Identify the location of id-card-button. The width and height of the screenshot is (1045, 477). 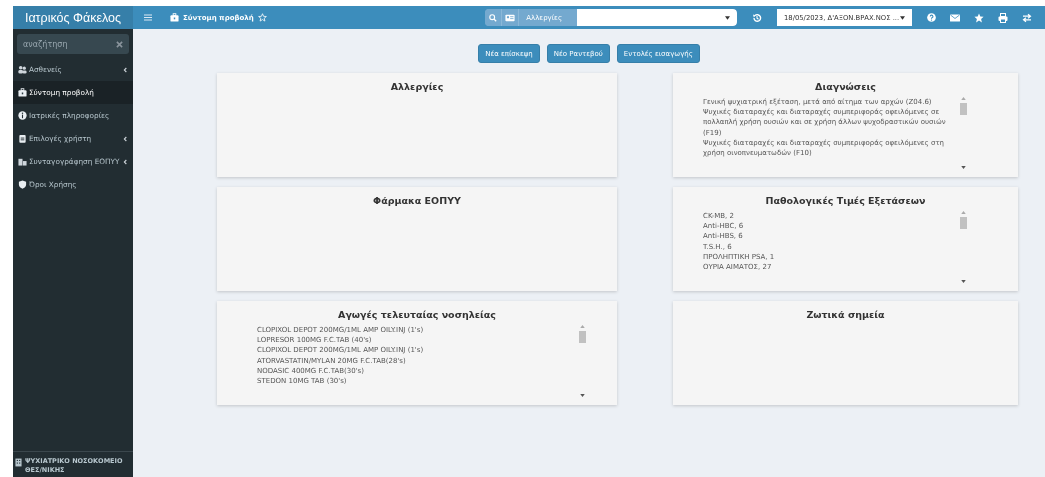
(511, 17).